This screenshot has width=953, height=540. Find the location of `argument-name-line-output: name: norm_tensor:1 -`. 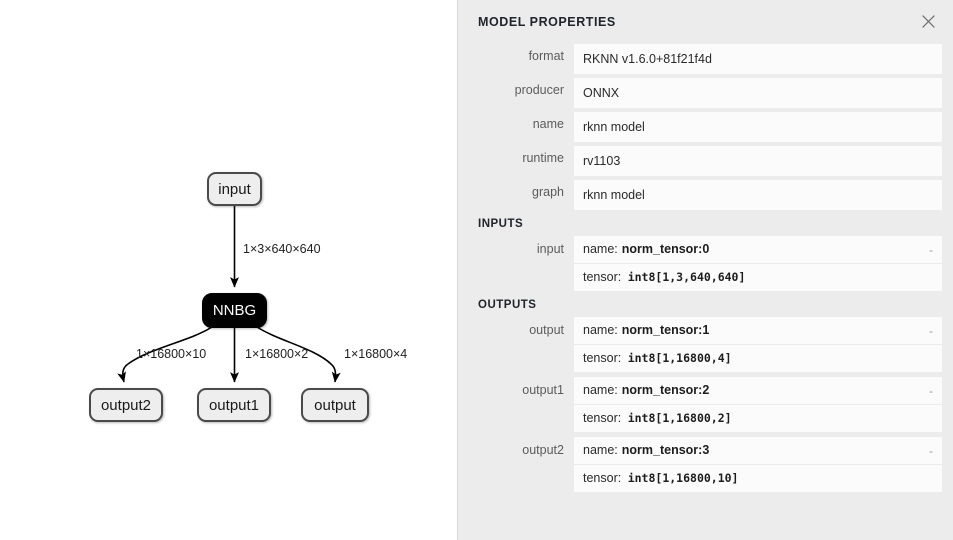

argument-name-line-output: name: norm_tensor:1 - is located at coordinates (758, 331).